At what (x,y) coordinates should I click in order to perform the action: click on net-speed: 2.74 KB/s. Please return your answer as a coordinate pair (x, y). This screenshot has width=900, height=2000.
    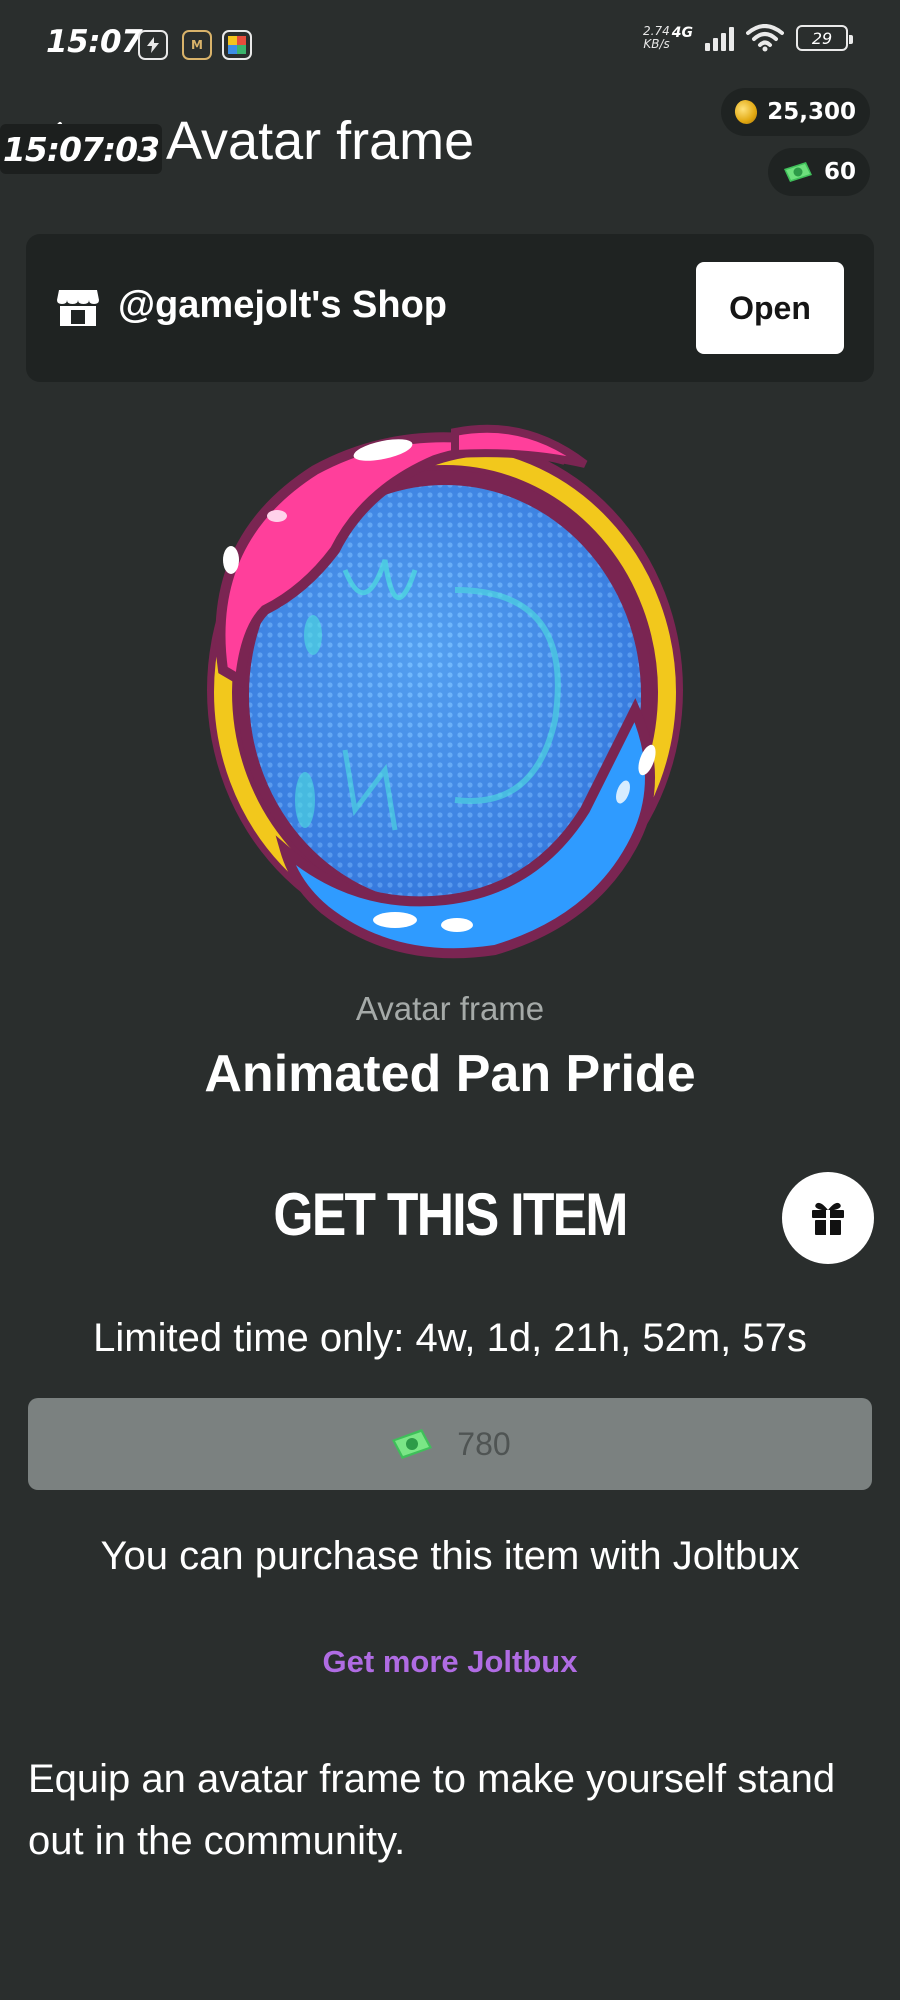
    Looking at the image, I should click on (656, 38).